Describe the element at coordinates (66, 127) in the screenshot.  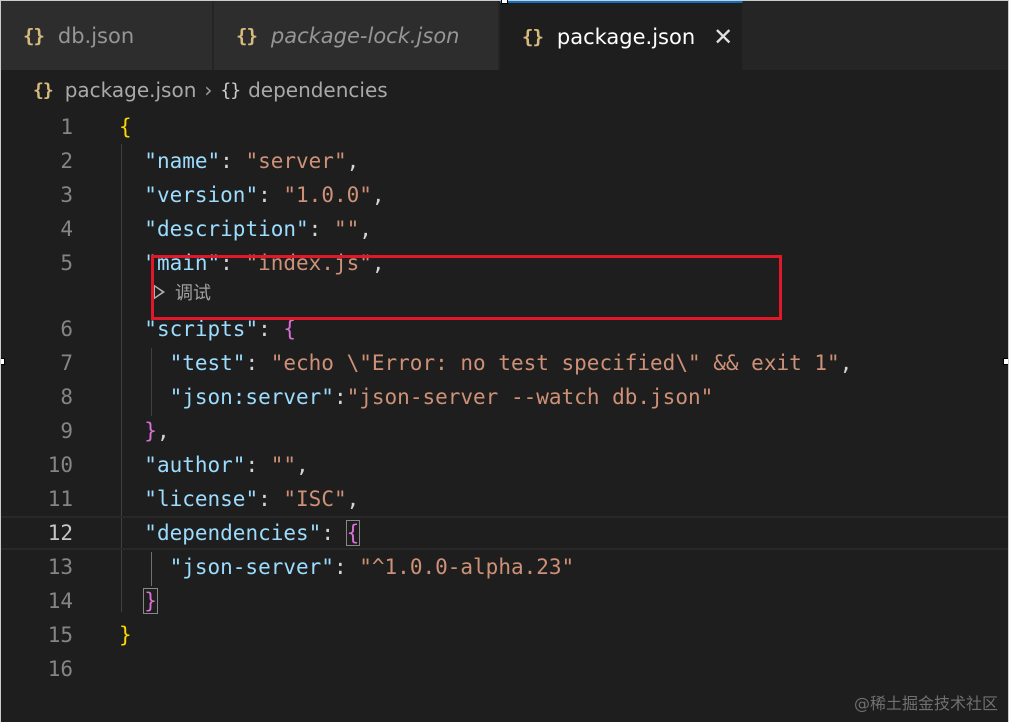
I see `line-number: 1` at that location.